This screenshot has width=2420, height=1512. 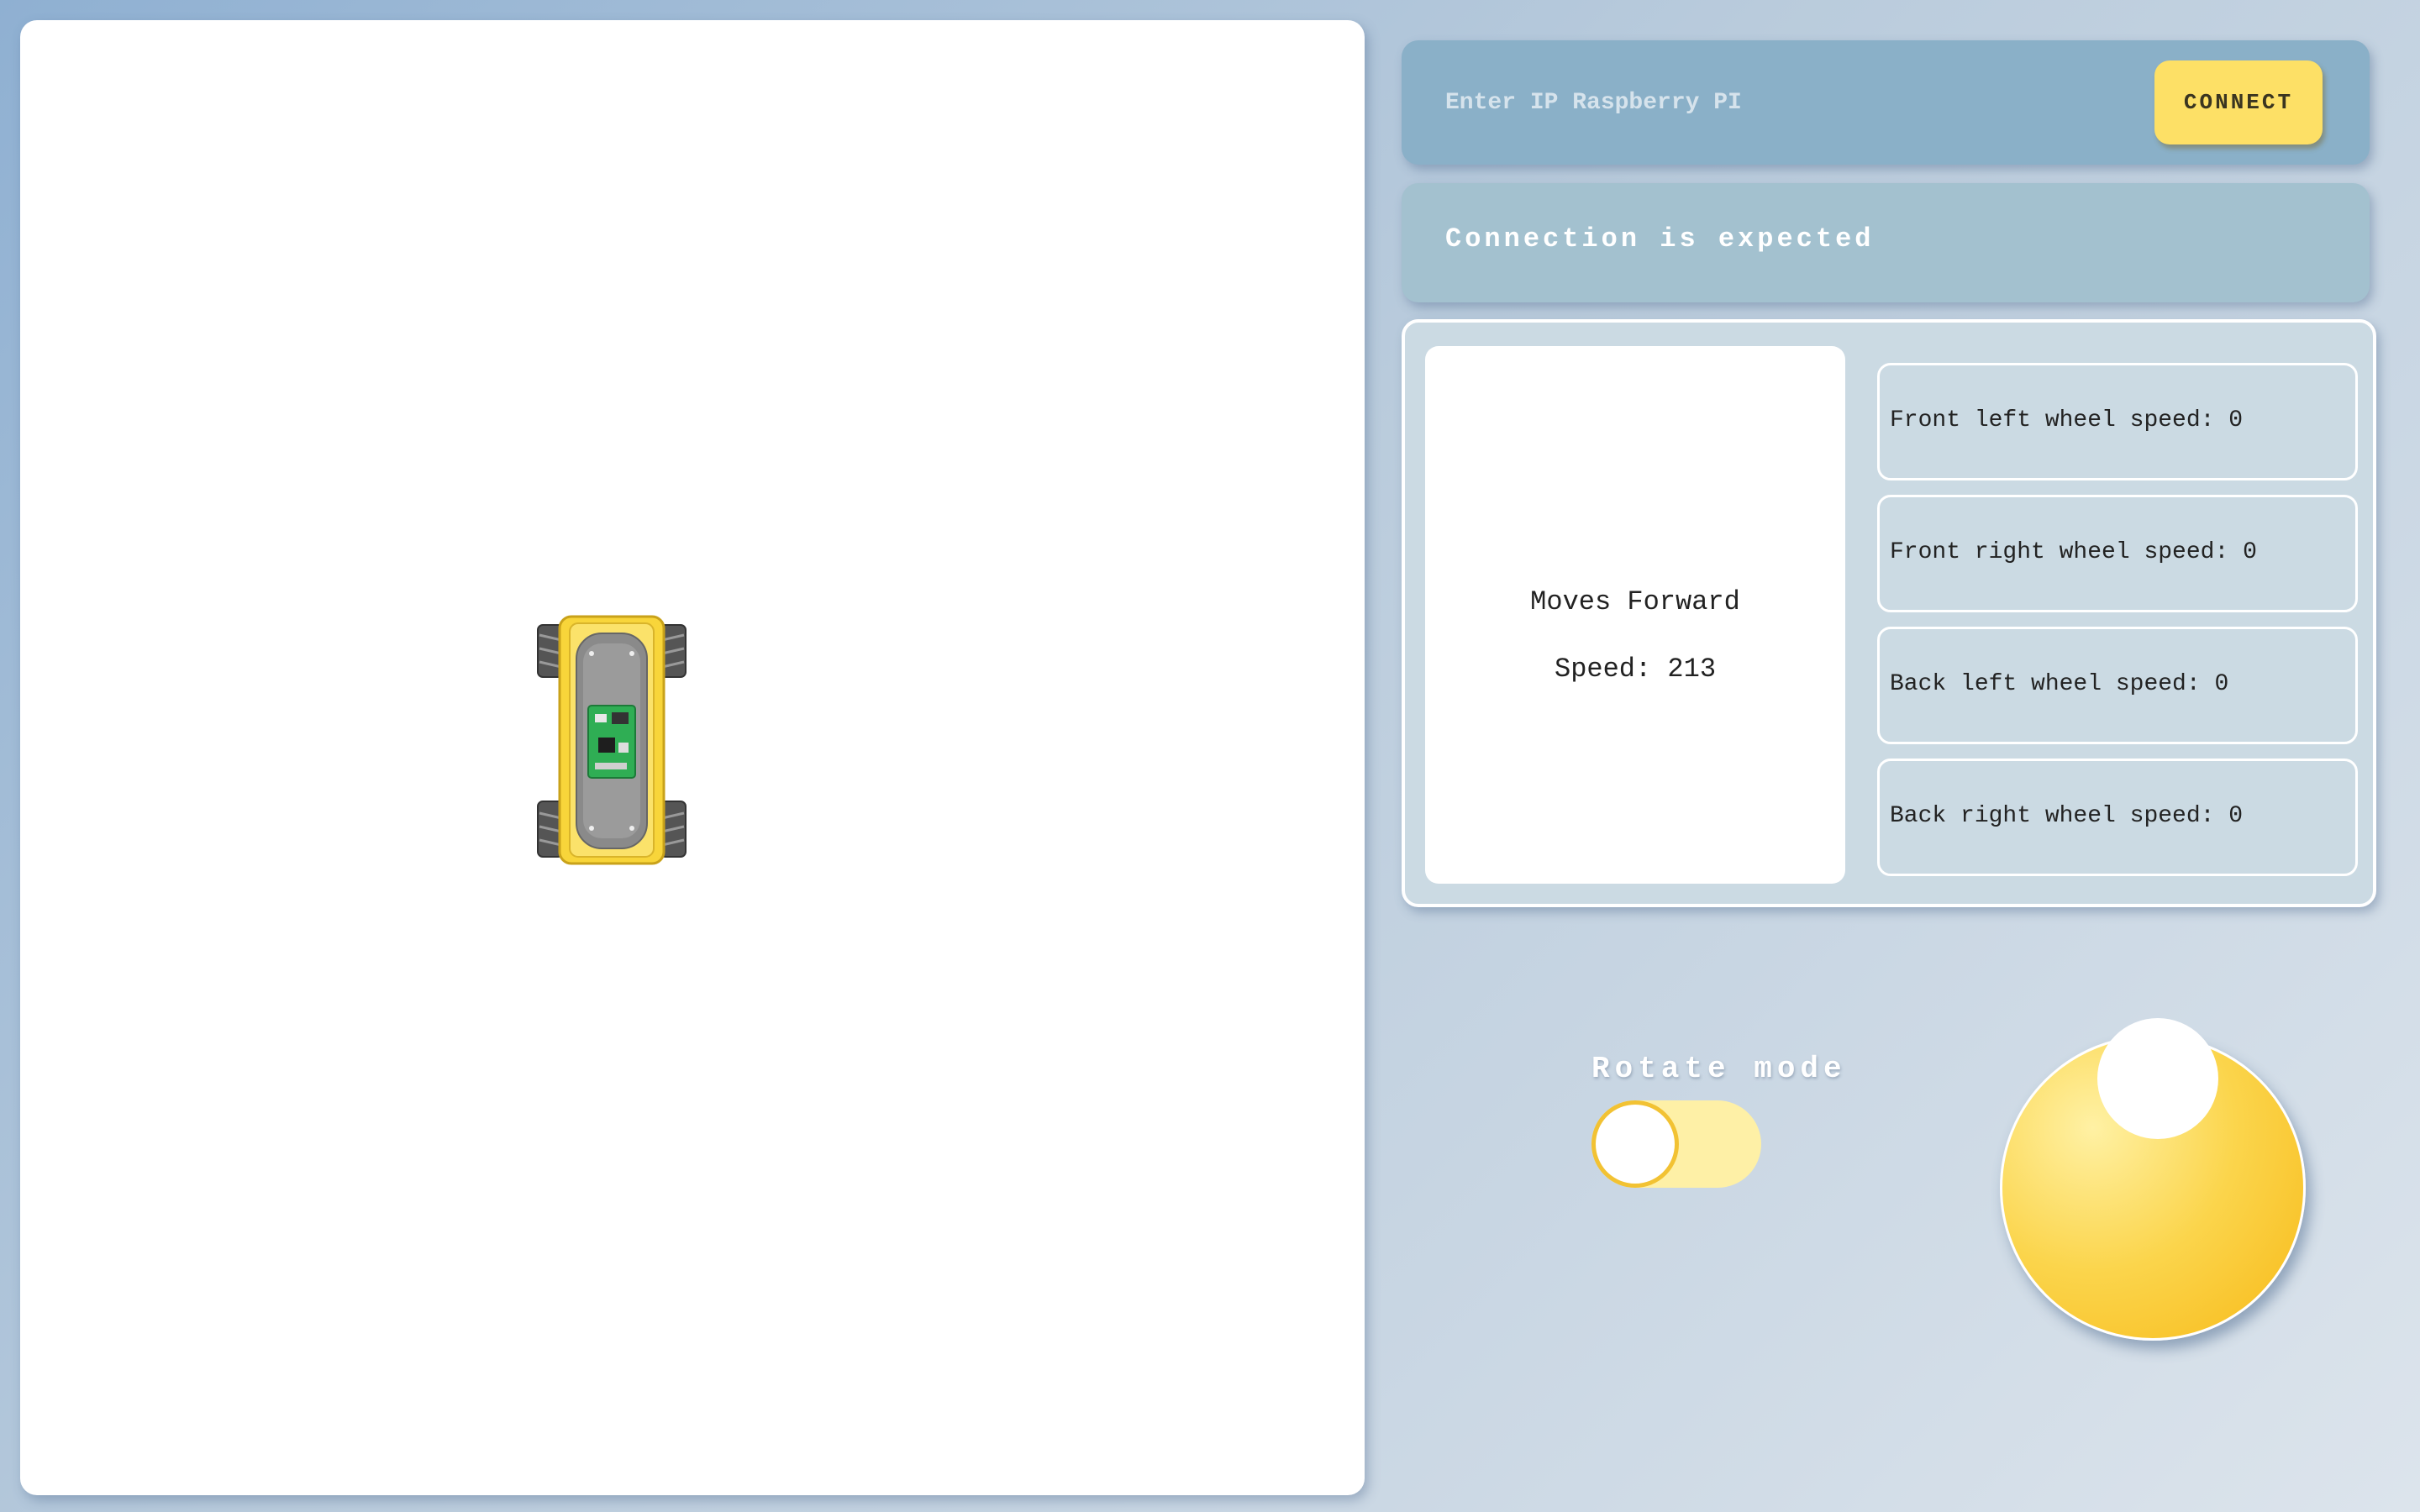 I want to click on rotate-mode-toggle, so click(x=1676, y=1144).